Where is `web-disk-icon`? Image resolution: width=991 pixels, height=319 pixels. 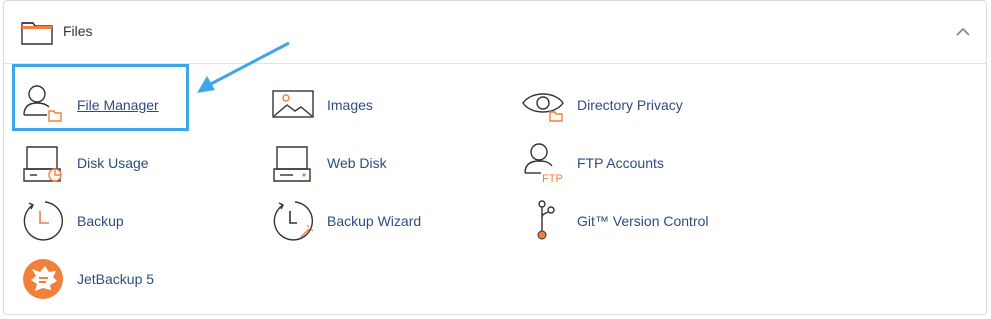
web-disk-icon is located at coordinates (292, 164).